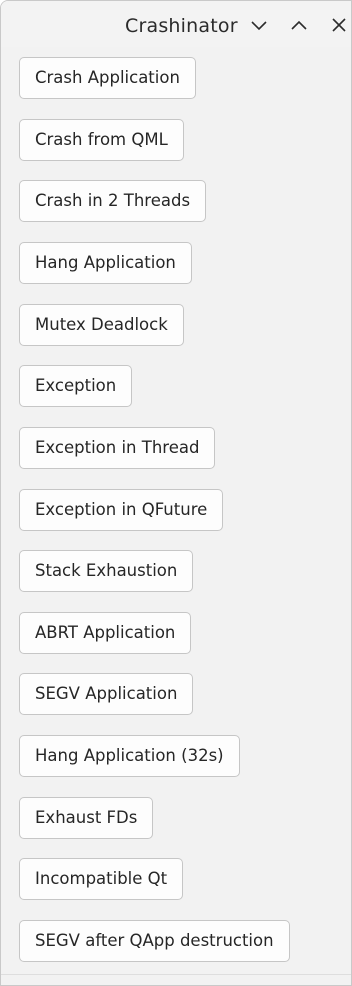 Image resolution: width=352 pixels, height=986 pixels. I want to click on close-icon, so click(339, 25).